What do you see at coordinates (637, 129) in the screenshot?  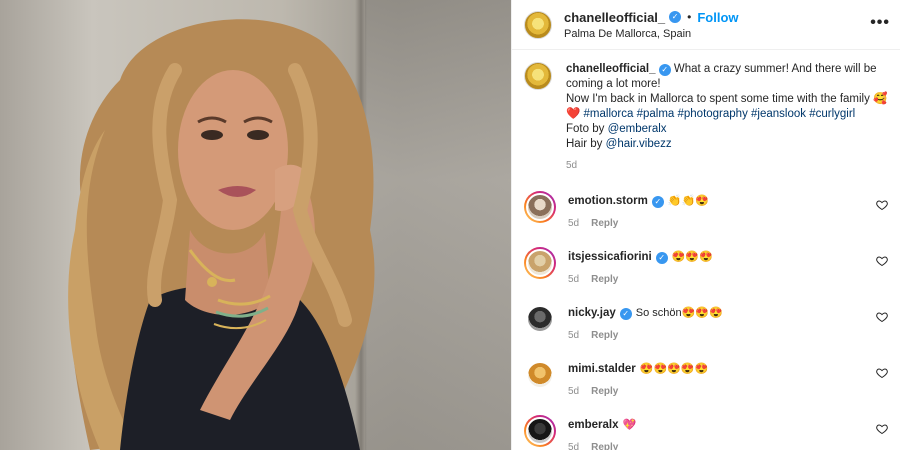 I see `caption-foto-handle: @emberalx` at bounding box center [637, 129].